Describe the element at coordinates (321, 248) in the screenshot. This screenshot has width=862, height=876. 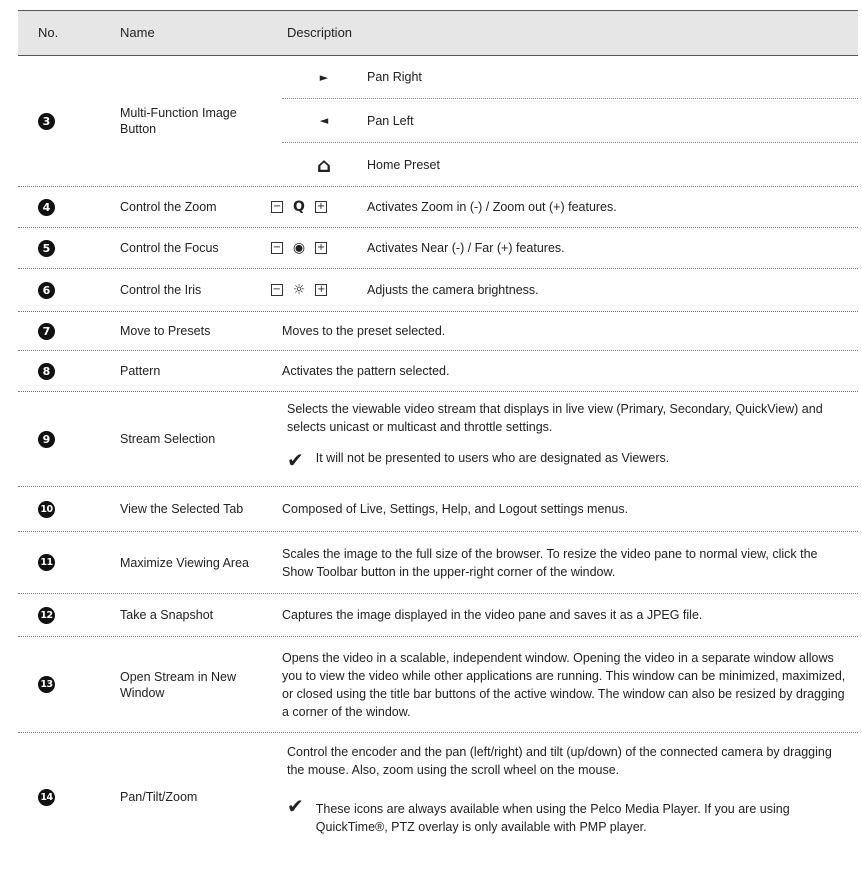
I see `focus-far-button: +` at that location.